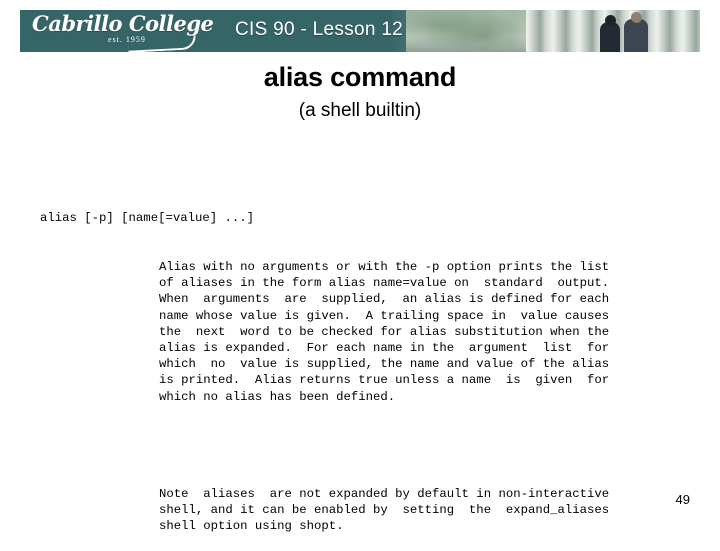  What do you see at coordinates (636, 32) in the screenshot?
I see `person-silhouette-right` at bounding box center [636, 32].